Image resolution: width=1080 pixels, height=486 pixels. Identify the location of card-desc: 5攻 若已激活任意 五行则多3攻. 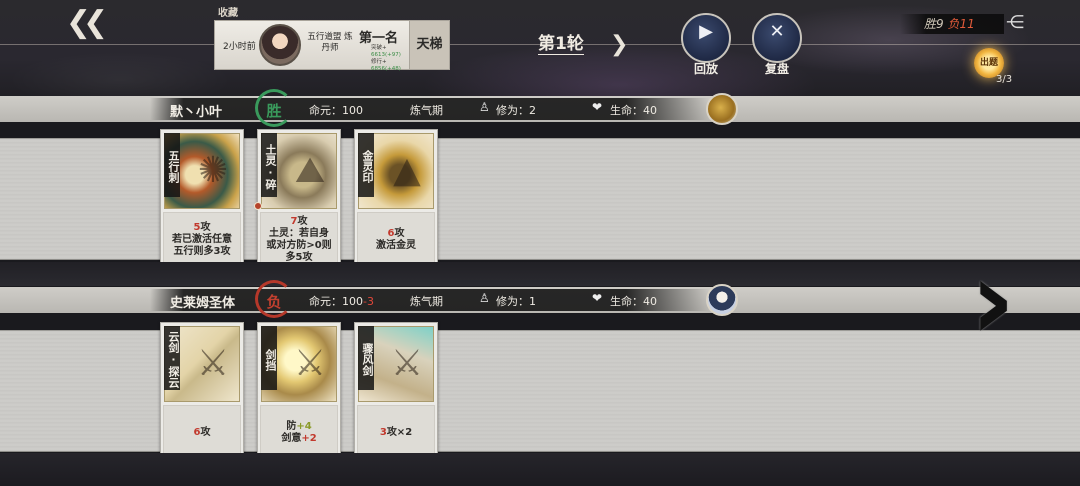
(202, 240).